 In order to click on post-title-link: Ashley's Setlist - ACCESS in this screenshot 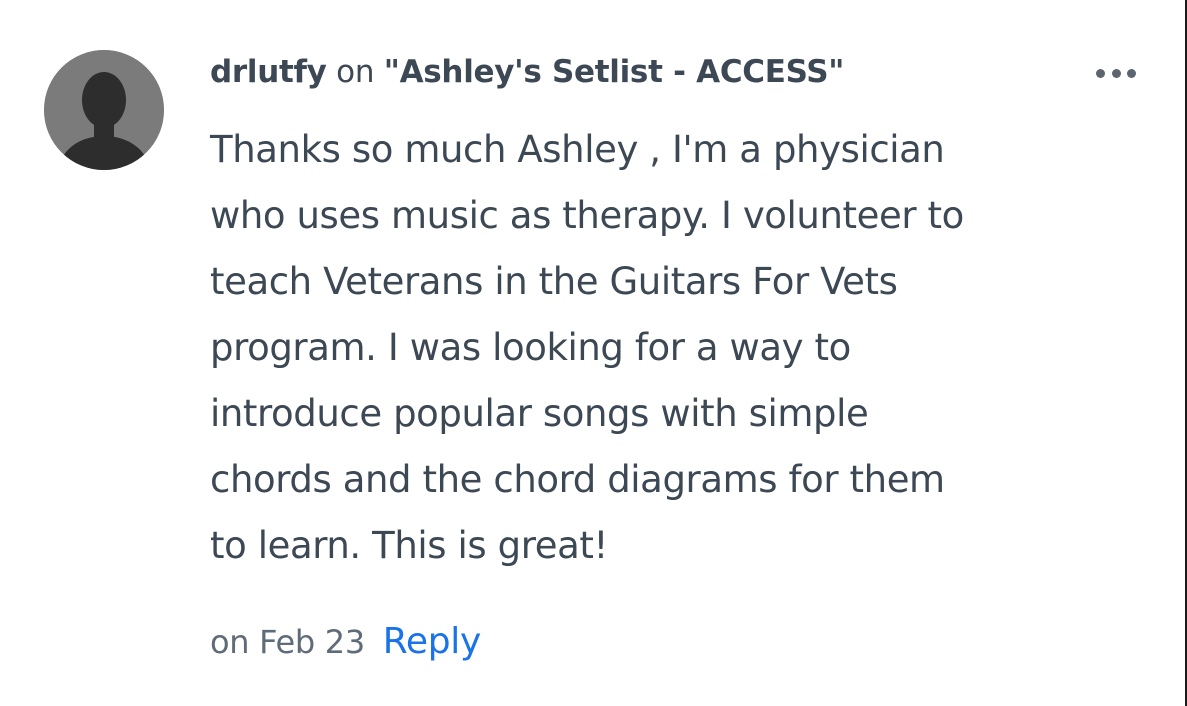, I will do `click(614, 72)`.